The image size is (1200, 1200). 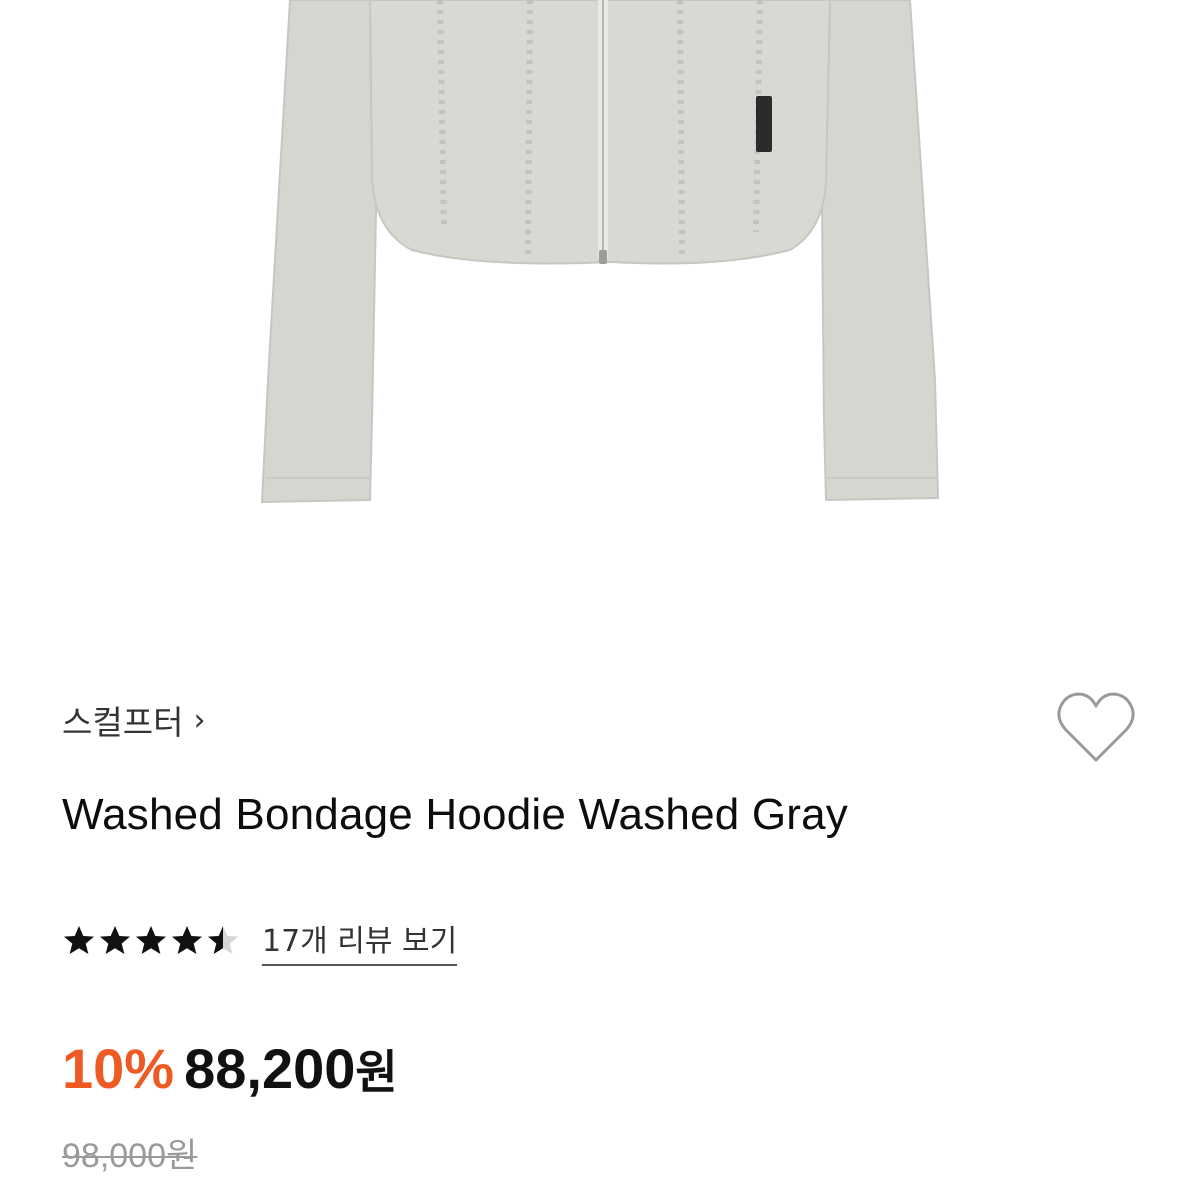 I want to click on wishlist-button, so click(x=1096, y=728).